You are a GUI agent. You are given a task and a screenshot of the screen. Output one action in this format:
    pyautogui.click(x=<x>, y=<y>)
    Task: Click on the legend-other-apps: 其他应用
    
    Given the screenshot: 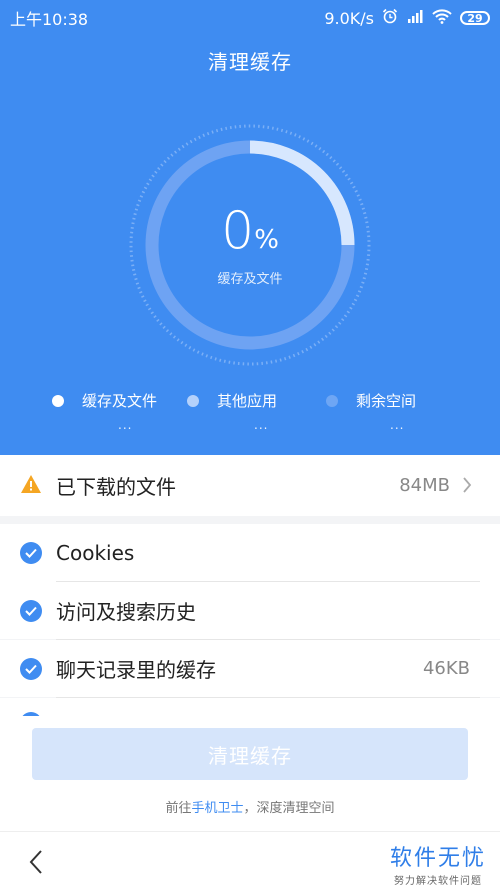 What is the action you would take?
    pyautogui.click(x=232, y=400)
    